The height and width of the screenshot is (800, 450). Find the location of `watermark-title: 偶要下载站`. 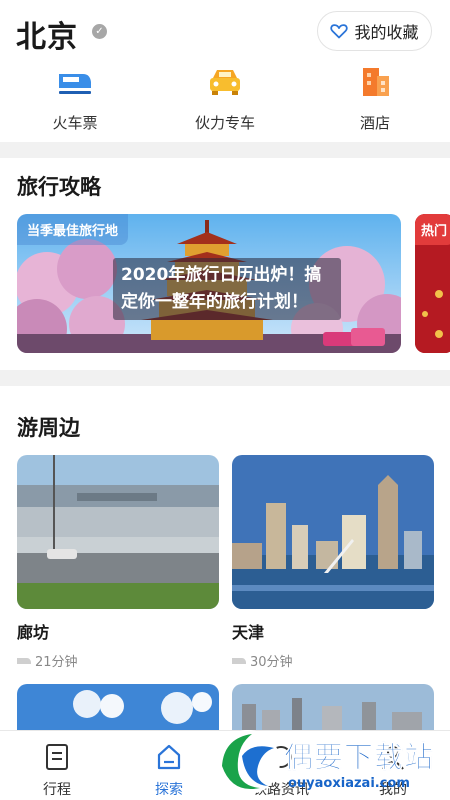

watermark-title: 偶要下载站 is located at coordinates (359, 757).